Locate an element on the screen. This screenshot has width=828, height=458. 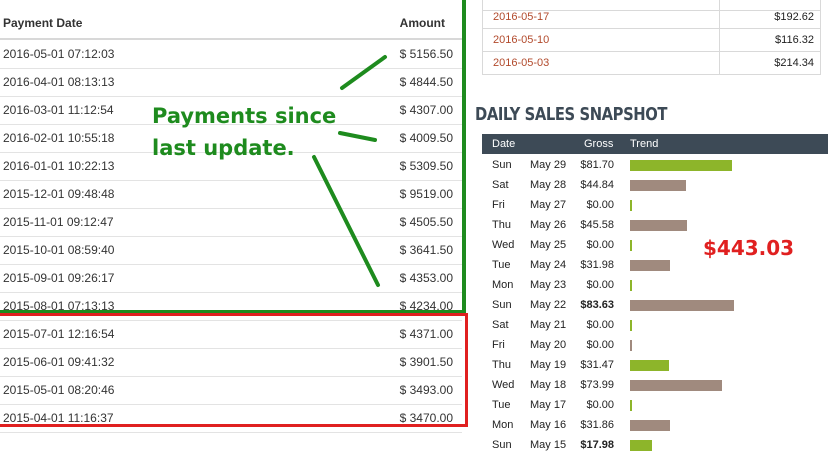
recent-date: 2016-05-17 is located at coordinates (521, 17).